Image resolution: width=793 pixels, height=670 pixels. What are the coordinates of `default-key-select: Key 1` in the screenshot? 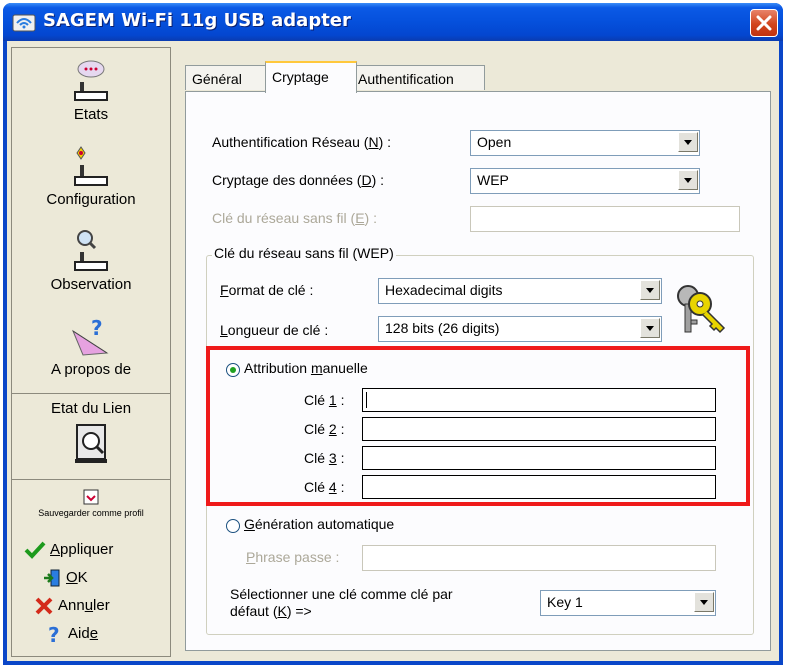 It's located at (628, 603).